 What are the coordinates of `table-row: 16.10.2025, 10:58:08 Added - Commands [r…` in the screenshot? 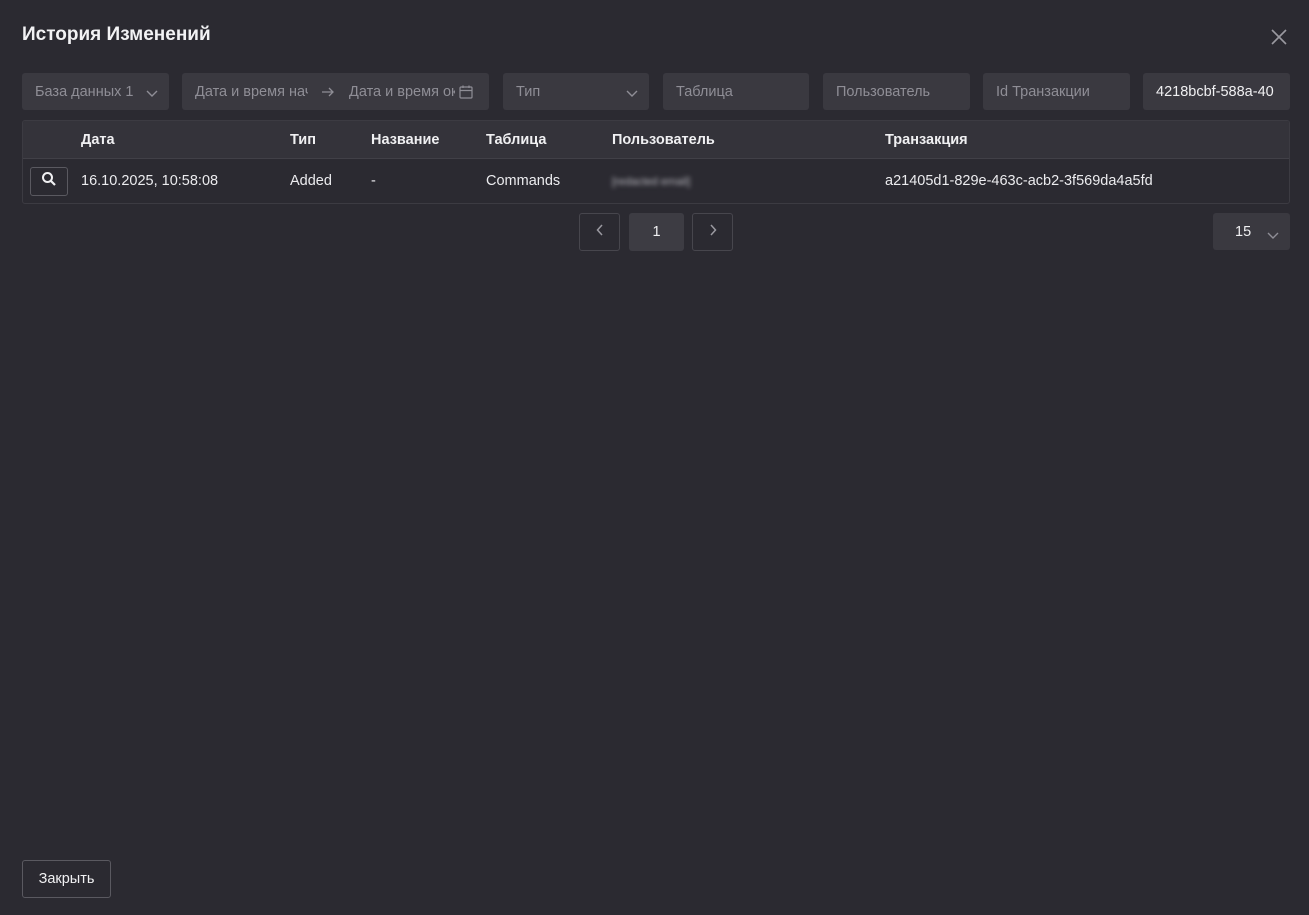 It's located at (656, 181).